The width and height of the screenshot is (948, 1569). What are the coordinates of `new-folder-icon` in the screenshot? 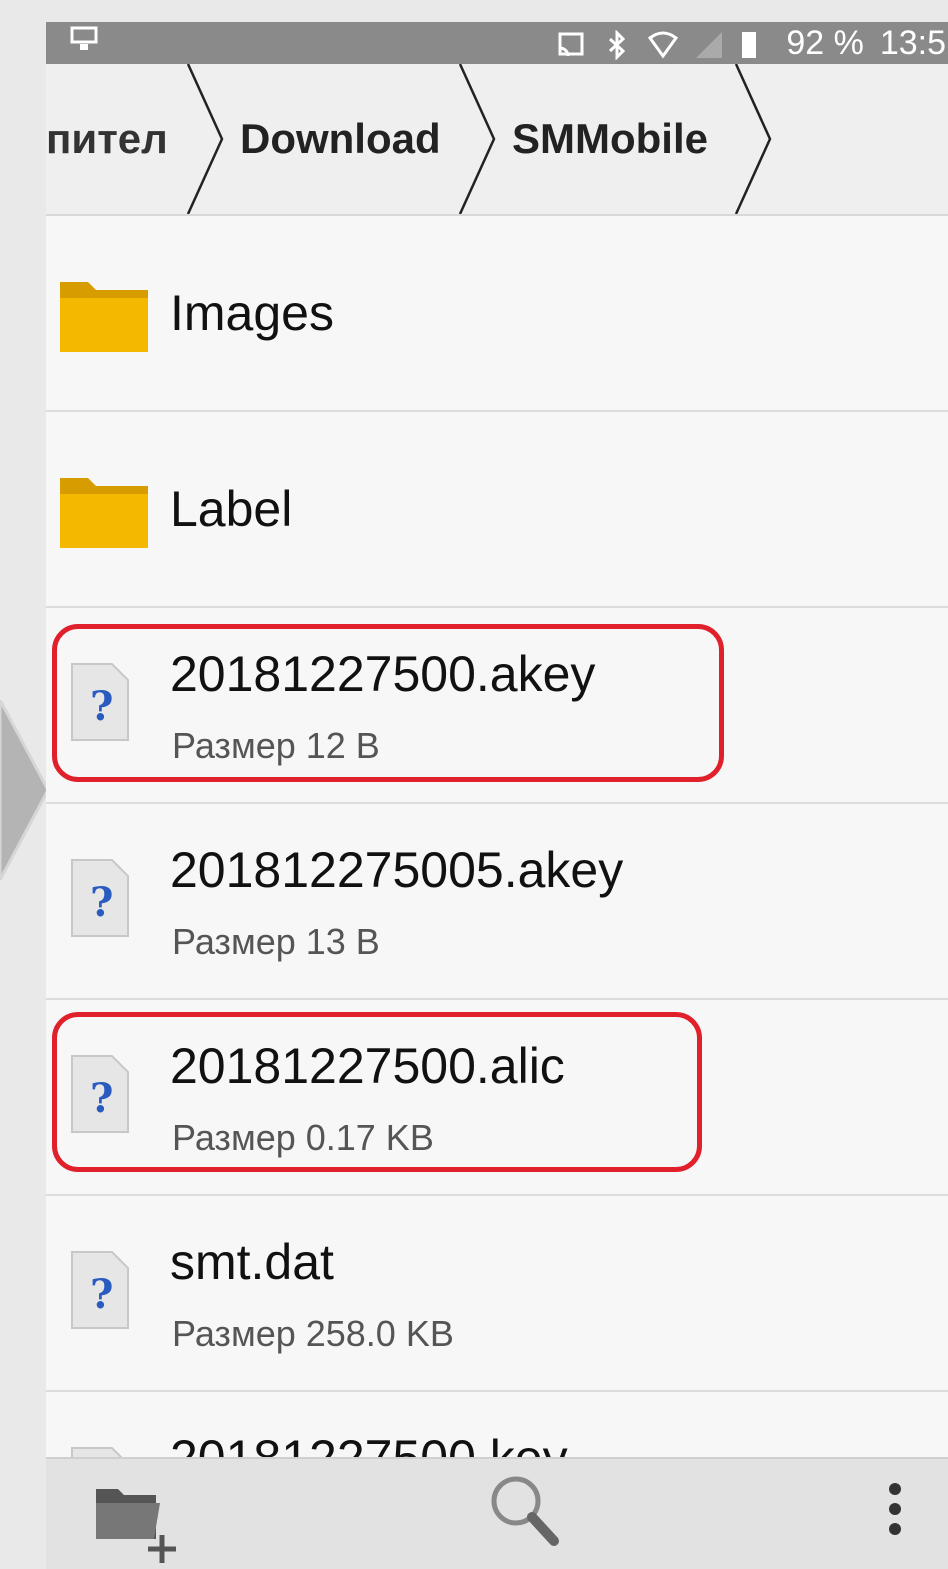 It's located at (136, 1526).